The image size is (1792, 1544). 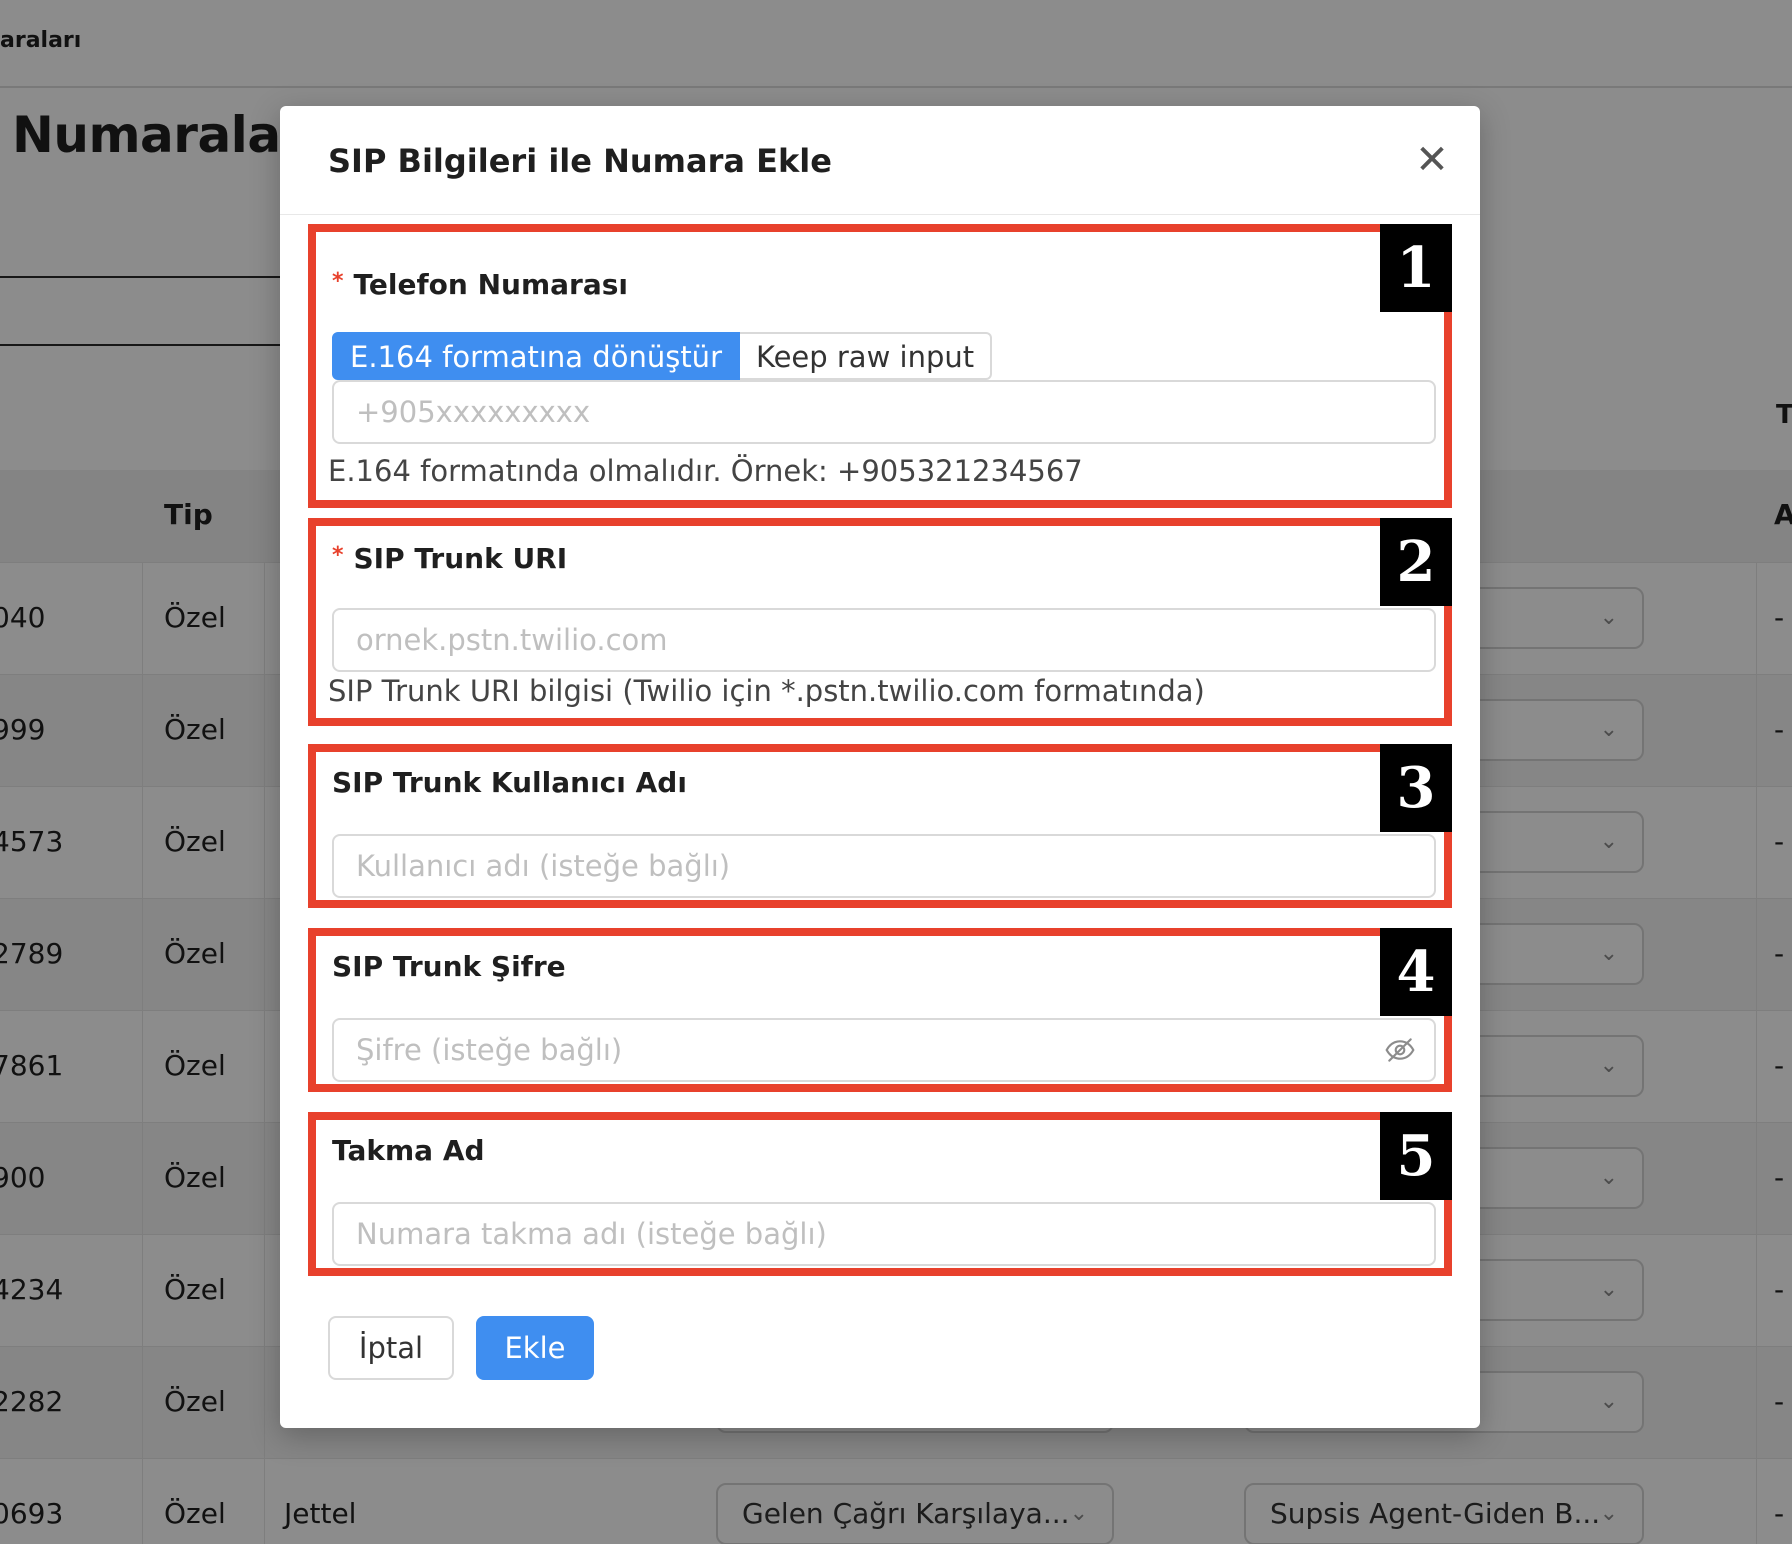 I want to click on phone-number-label: * Telefon Numarası, so click(x=480, y=284).